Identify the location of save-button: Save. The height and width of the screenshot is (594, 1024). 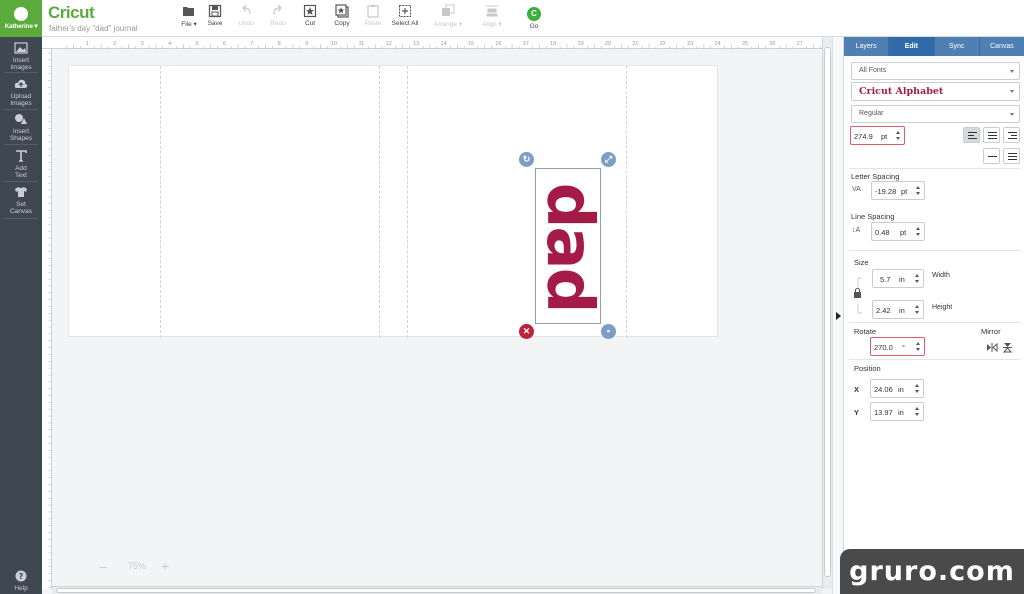
(215, 15).